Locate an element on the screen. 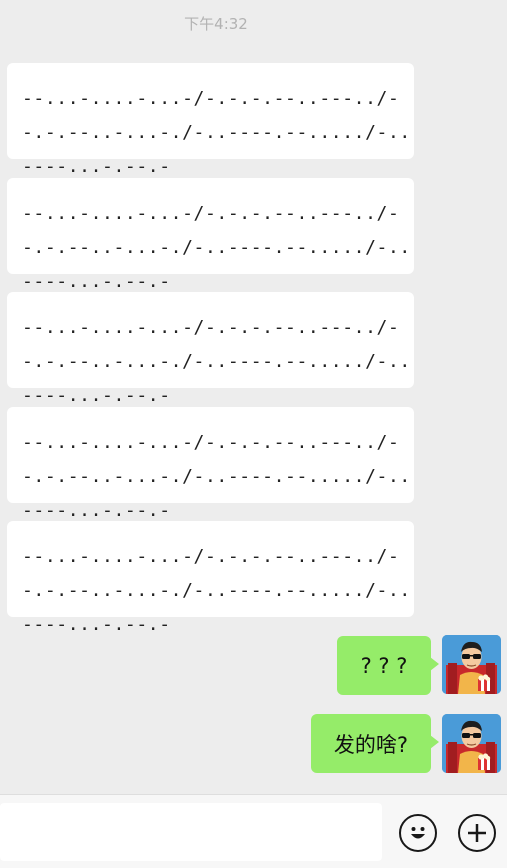 The width and height of the screenshot is (507, 868). emoji-icon is located at coordinates (418, 833).